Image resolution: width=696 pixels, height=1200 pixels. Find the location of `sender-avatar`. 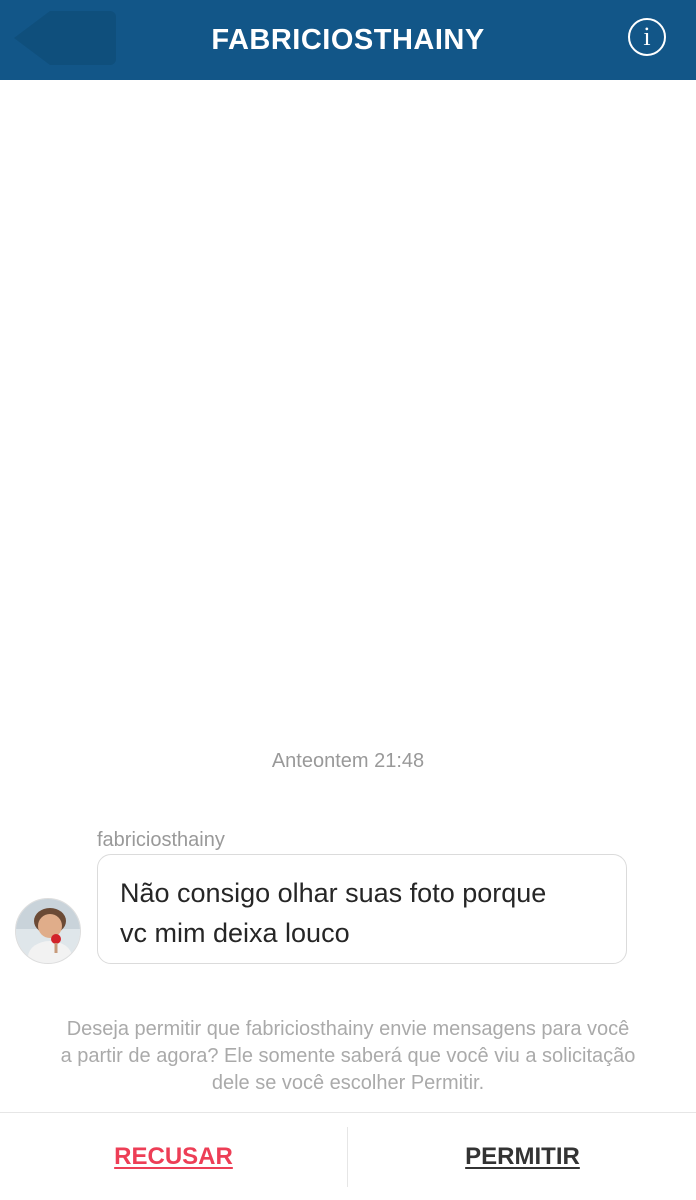

sender-avatar is located at coordinates (48, 931).